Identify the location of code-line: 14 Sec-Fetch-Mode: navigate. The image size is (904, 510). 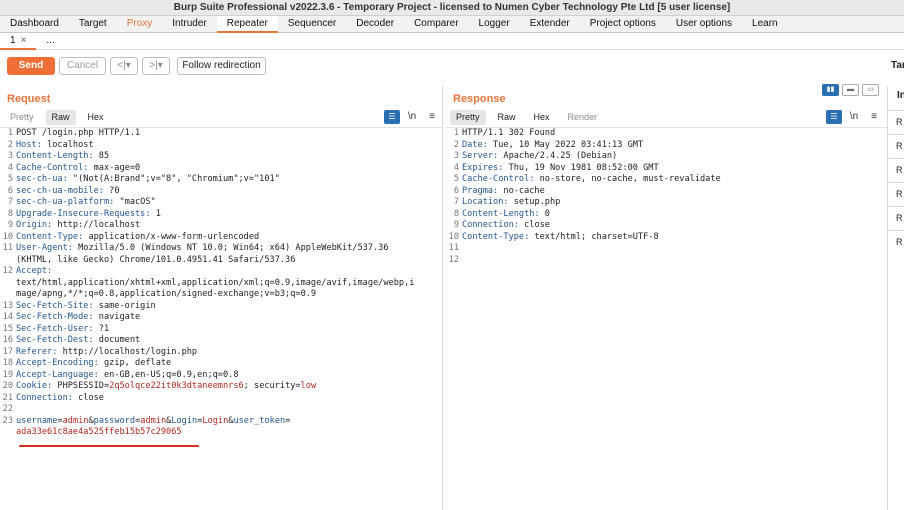
(221, 318).